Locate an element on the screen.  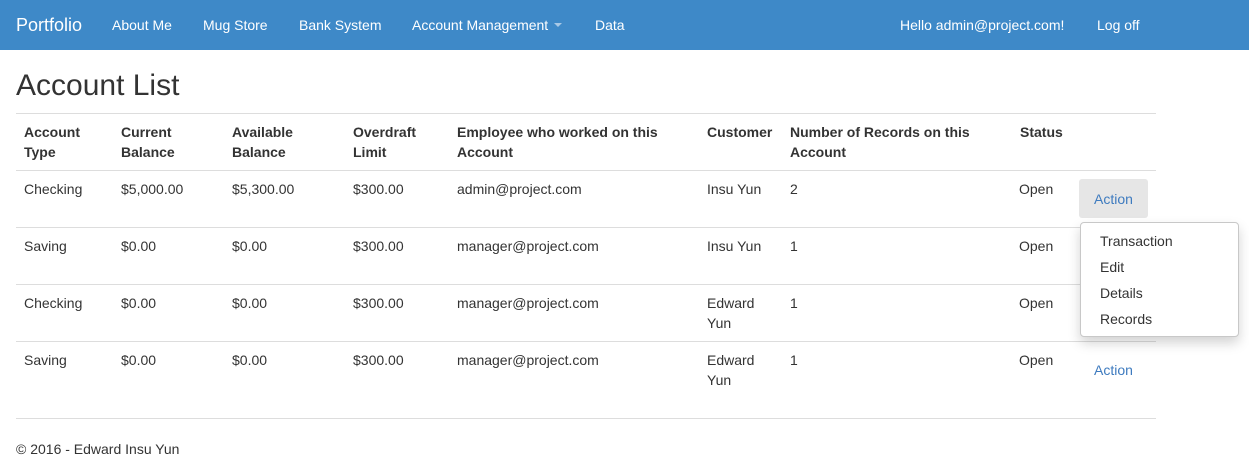
nav-data: Data is located at coordinates (610, 25).